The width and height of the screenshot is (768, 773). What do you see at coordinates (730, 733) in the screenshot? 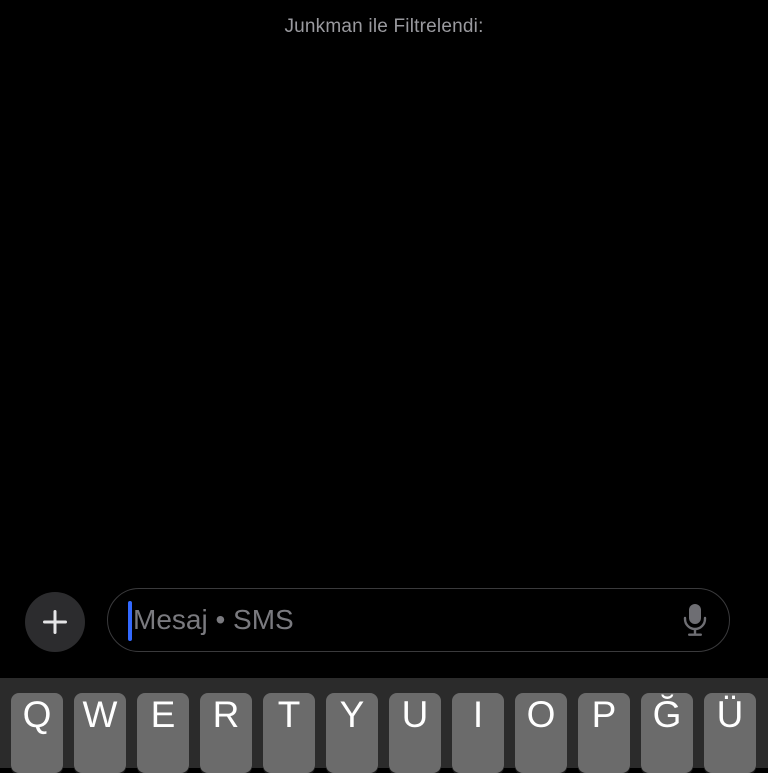
I see `key-u-umlaut: Ü` at bounding box center [730, 733].